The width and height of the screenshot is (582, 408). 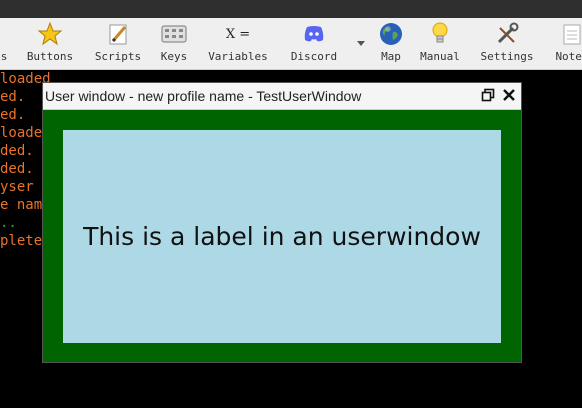 I want to click on toolbar-settings: Settings, so click(x=507, y=44).